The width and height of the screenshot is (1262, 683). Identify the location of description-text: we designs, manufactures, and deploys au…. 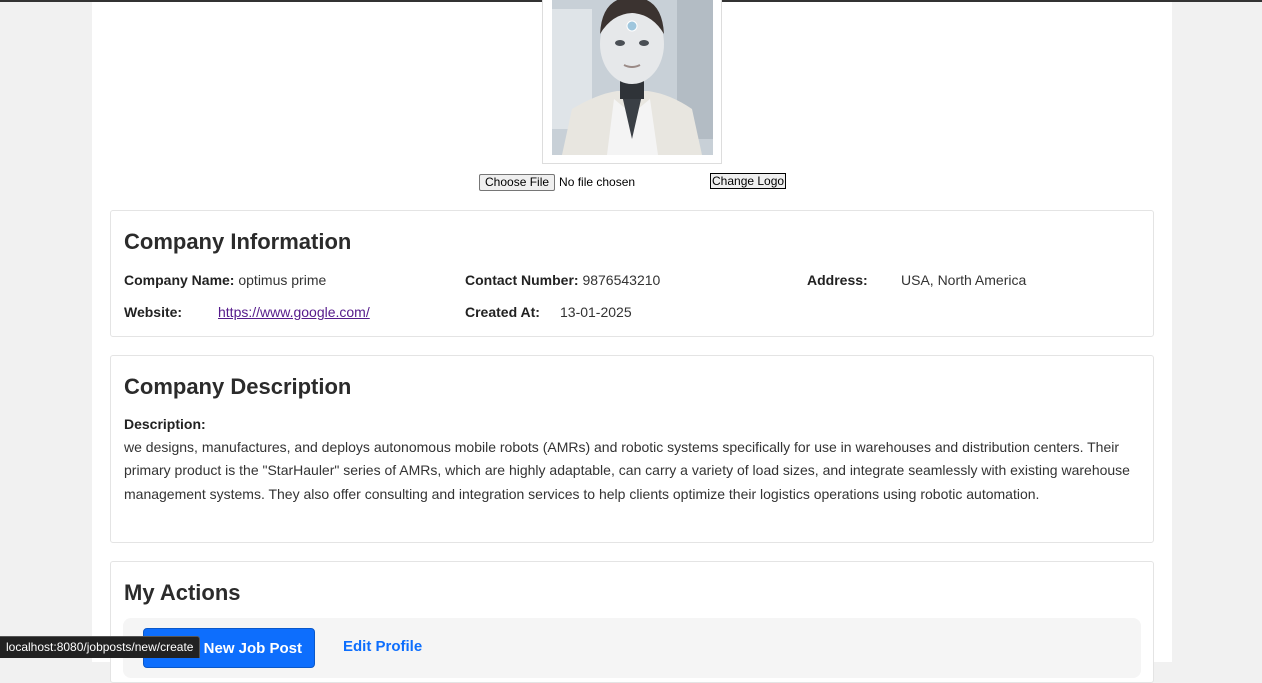
(627, 470).